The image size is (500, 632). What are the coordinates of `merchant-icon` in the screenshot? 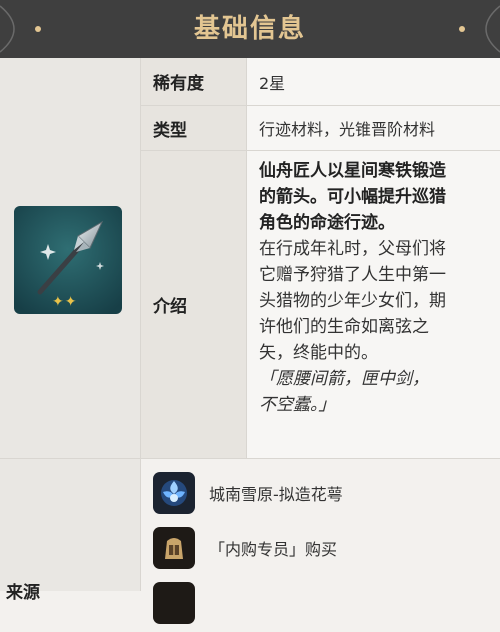 It's located at (174, 548).